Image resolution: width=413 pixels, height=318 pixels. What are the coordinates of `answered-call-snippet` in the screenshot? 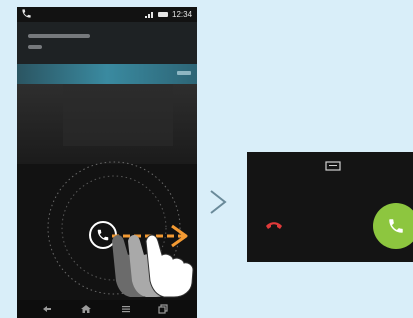 It's located at (330, 207).